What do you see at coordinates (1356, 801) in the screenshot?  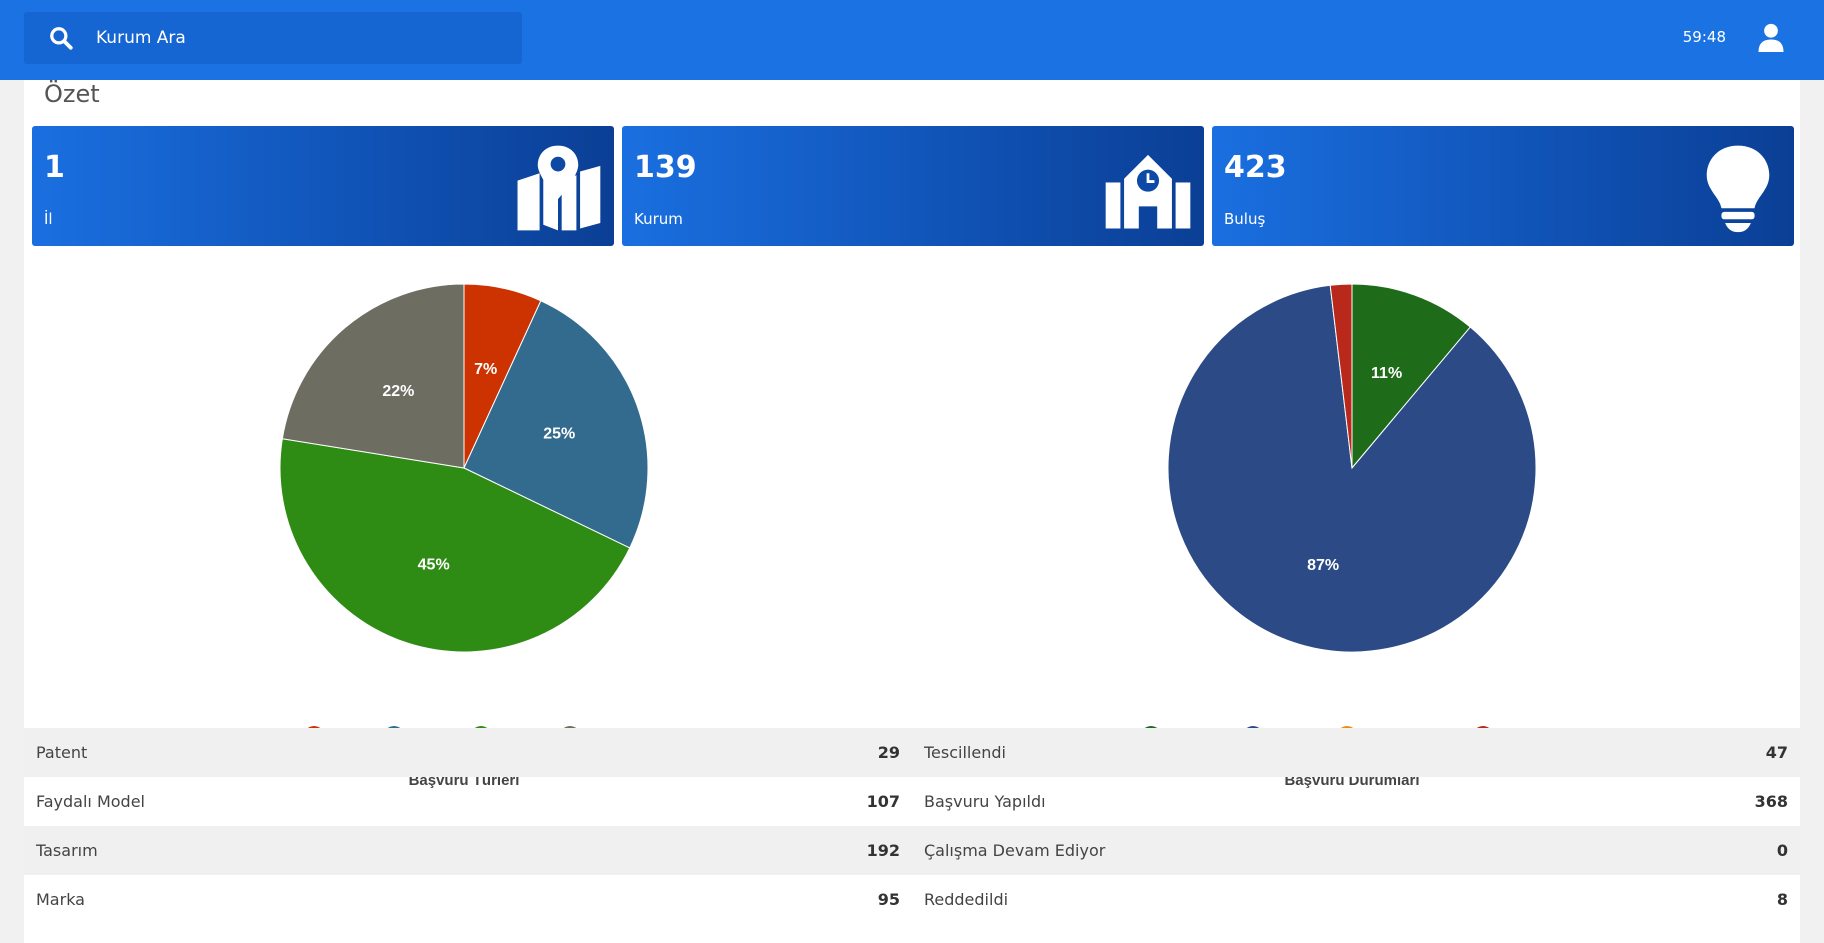 I see `table-row: Başvuru Yapıldı 368` at bounding box center [1356, 801].